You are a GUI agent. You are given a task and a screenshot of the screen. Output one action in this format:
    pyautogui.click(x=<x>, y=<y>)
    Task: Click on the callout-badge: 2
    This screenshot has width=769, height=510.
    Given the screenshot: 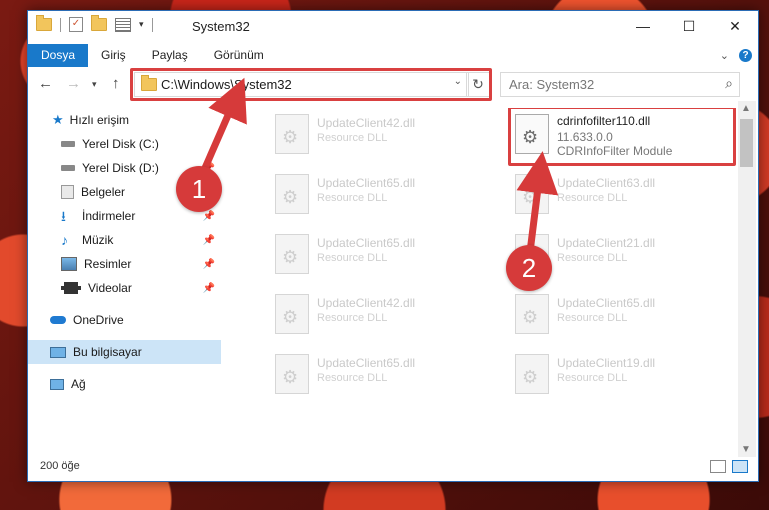 What is the action you would take?
    pyautogui.click(x=529, y=268)
    